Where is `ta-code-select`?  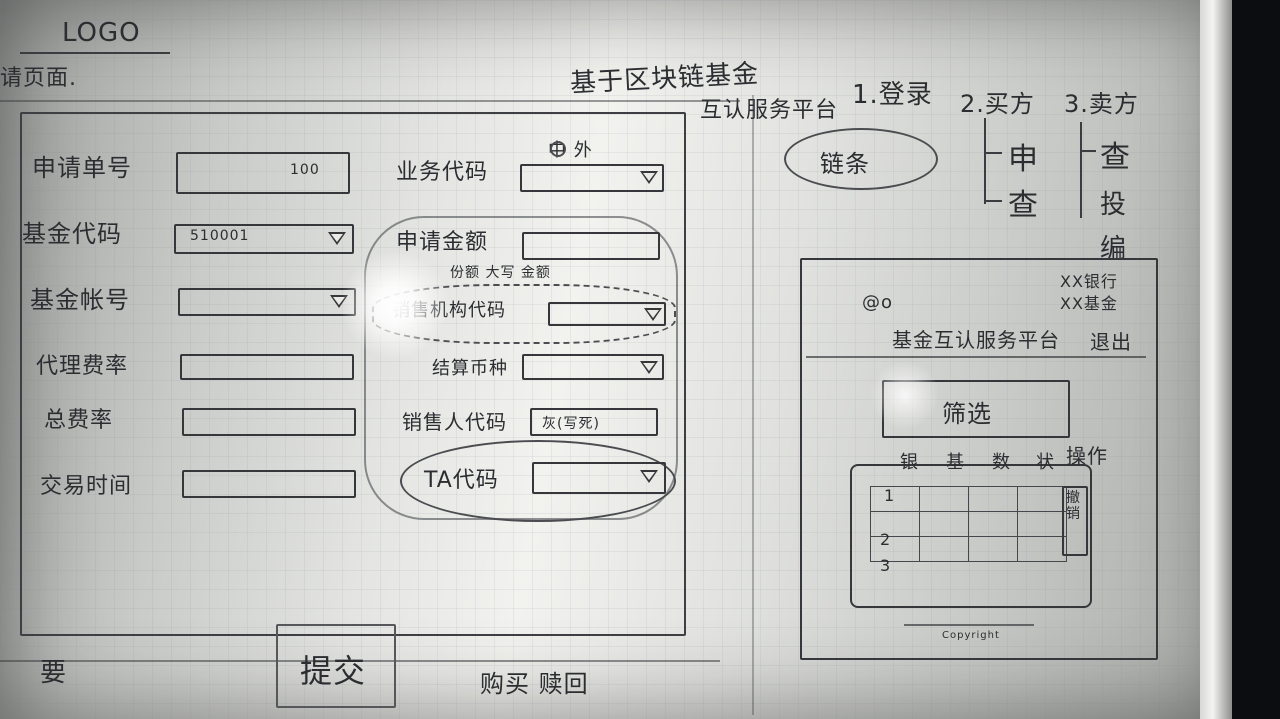 ta-code-select is located at coordinates (599, 478).